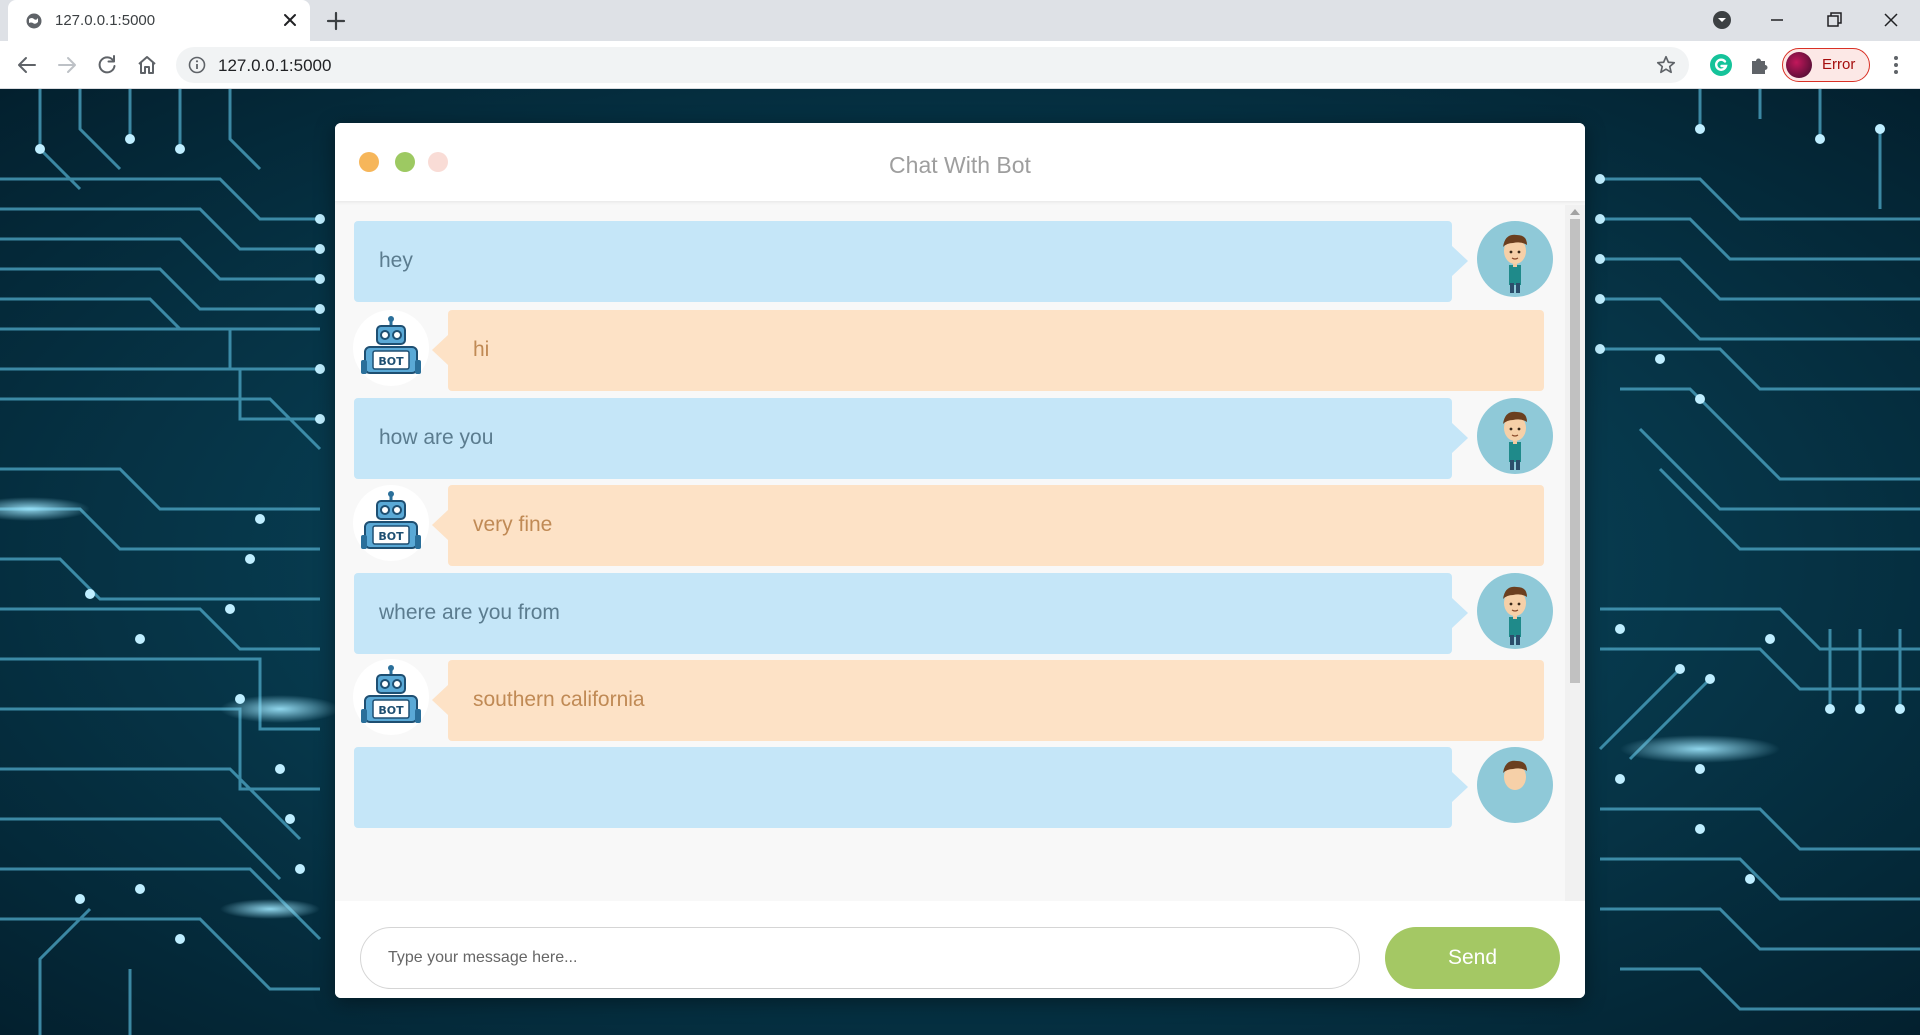 The width and height of the screenshot is (1920, 1035). What do you see at coordinates (911, 613) in the screenshot?
I see `user-message: where are you from` at bounding box center [911, 613].